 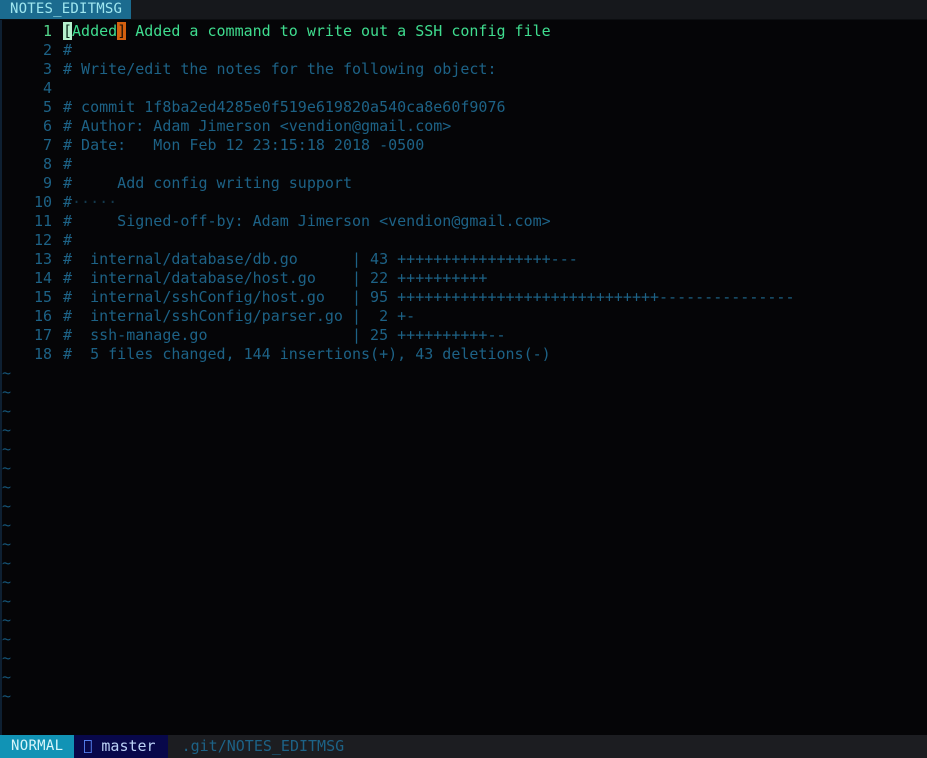 What do you see at coordinates (47, 145) in the screenshot?
I see `line-number: 7` at bounding box center [47, 145].